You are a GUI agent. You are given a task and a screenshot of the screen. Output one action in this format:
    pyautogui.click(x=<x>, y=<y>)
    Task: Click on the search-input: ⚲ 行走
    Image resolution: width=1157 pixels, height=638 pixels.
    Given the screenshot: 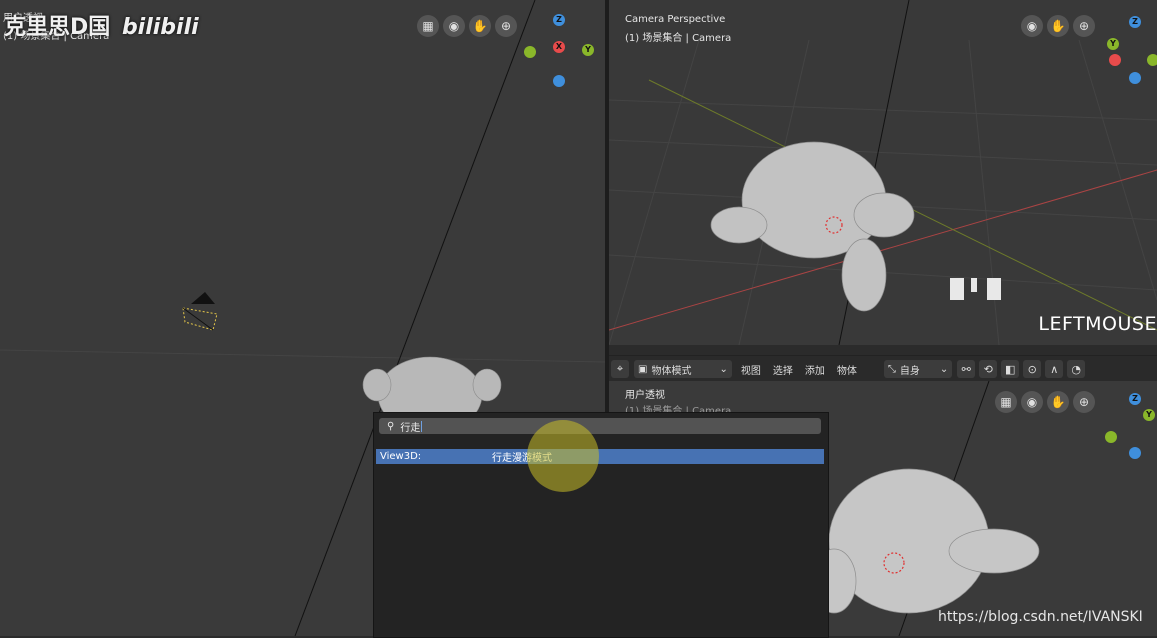 What is the action you would take?
    pyautogui.click(x=600, y=426)
    